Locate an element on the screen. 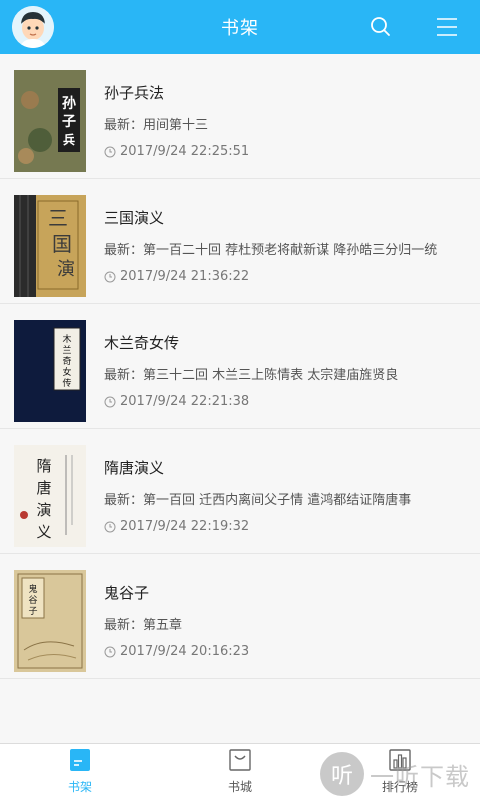 The height and width of the screenshot is (800, 480). book-cover-image: 三 国 演 is located at coordinates (50, 246).